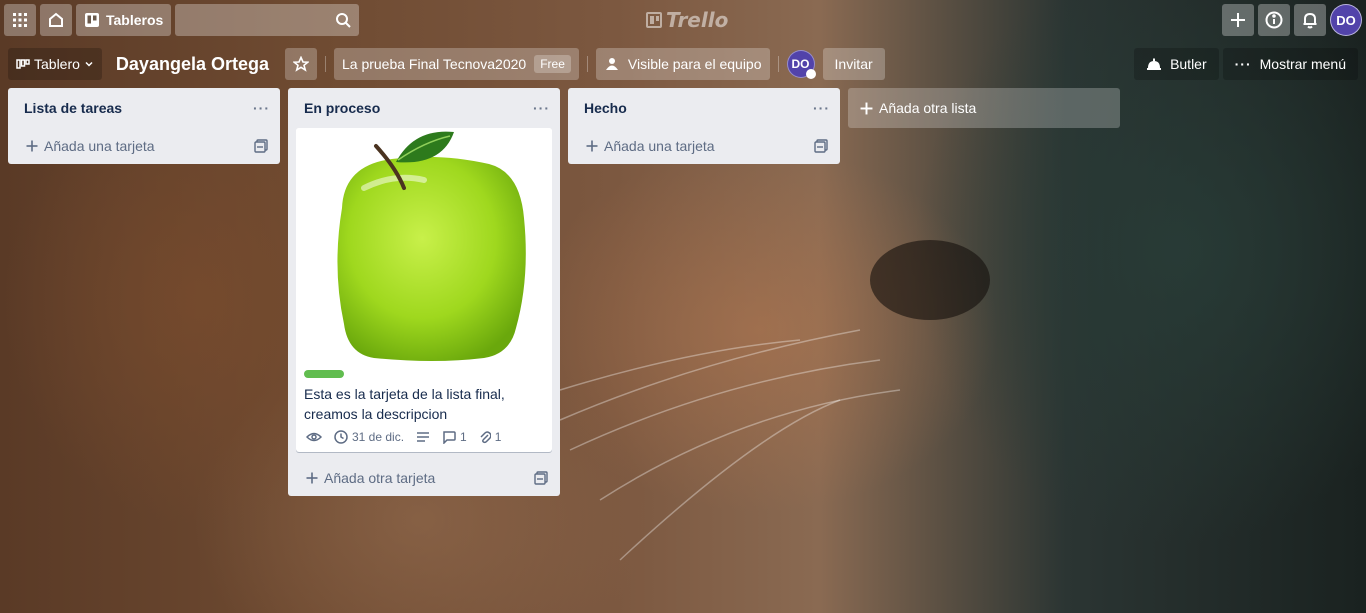 The height and width of the screenshot is (613, 1366). What do you see at coordinates (552, 64) in the screenshot?
I see `plan-badge: Free` at bounding box center [552, 64].